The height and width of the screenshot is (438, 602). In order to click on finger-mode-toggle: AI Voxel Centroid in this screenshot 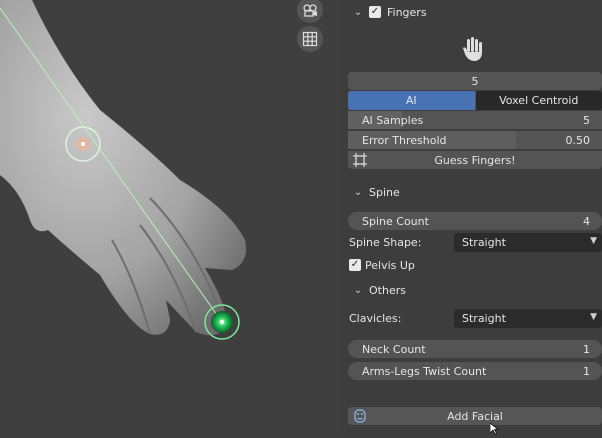, I will do `click(475, 100)`.